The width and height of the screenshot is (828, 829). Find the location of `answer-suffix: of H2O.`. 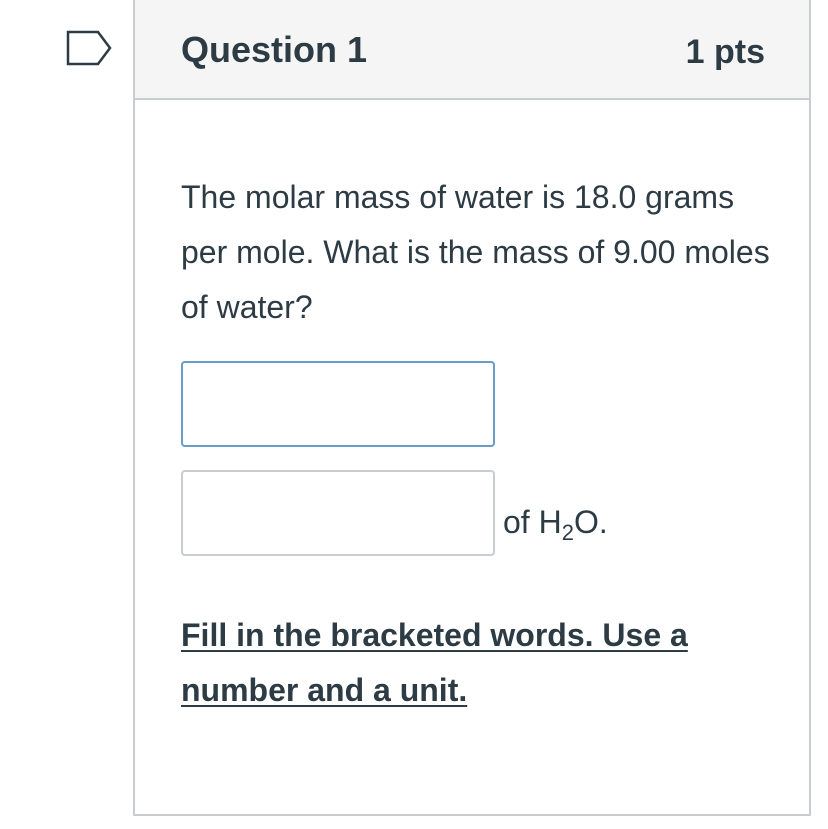

answer-suffix: of H2O. is located at coordinates (555, 522).